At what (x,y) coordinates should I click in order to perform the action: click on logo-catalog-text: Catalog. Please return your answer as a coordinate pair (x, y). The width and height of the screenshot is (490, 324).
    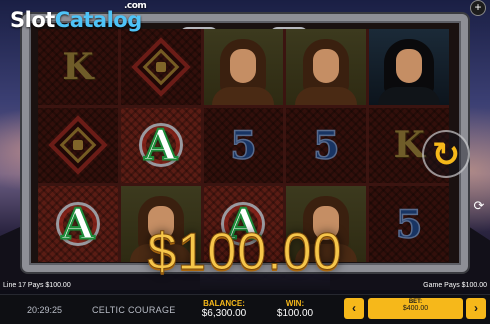
    Looking at the image, I should click on (98, 20).